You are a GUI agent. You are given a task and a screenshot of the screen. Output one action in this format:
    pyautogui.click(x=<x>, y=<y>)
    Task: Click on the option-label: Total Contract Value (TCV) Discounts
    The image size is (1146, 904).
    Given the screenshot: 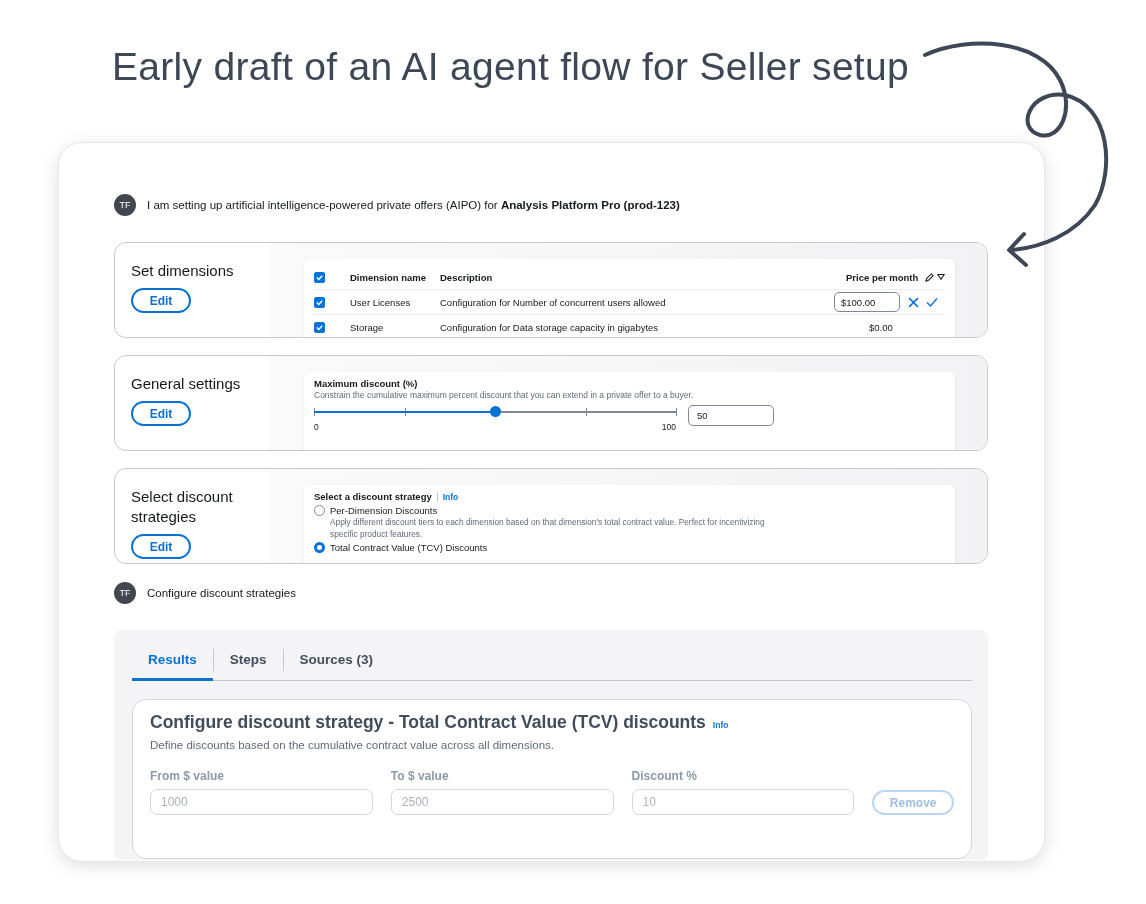 What is the action you would take?
    pyautogui.click(x=409, y=547)
    